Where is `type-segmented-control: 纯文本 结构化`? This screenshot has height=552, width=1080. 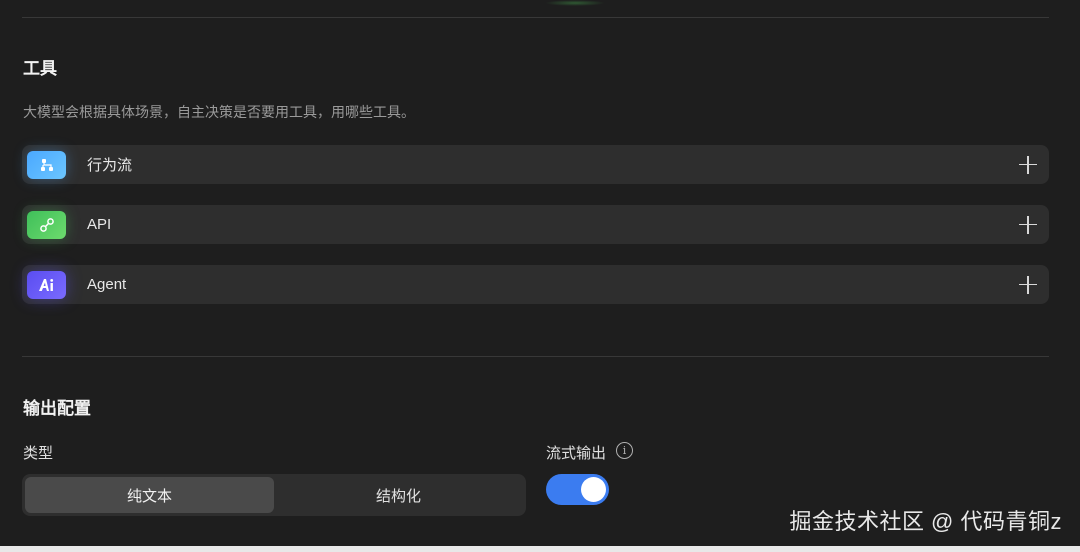 type-segmented-control: 纯文本 结构化 is located at coordinates (274, 495).